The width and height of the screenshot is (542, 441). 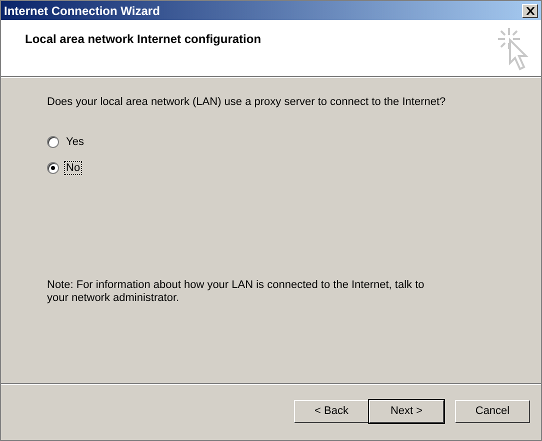 What do you see at coordinates (143, 39) in the screenshot?
I see `page-title: Local area network Internet configuration` at bounding box center [143, 39].